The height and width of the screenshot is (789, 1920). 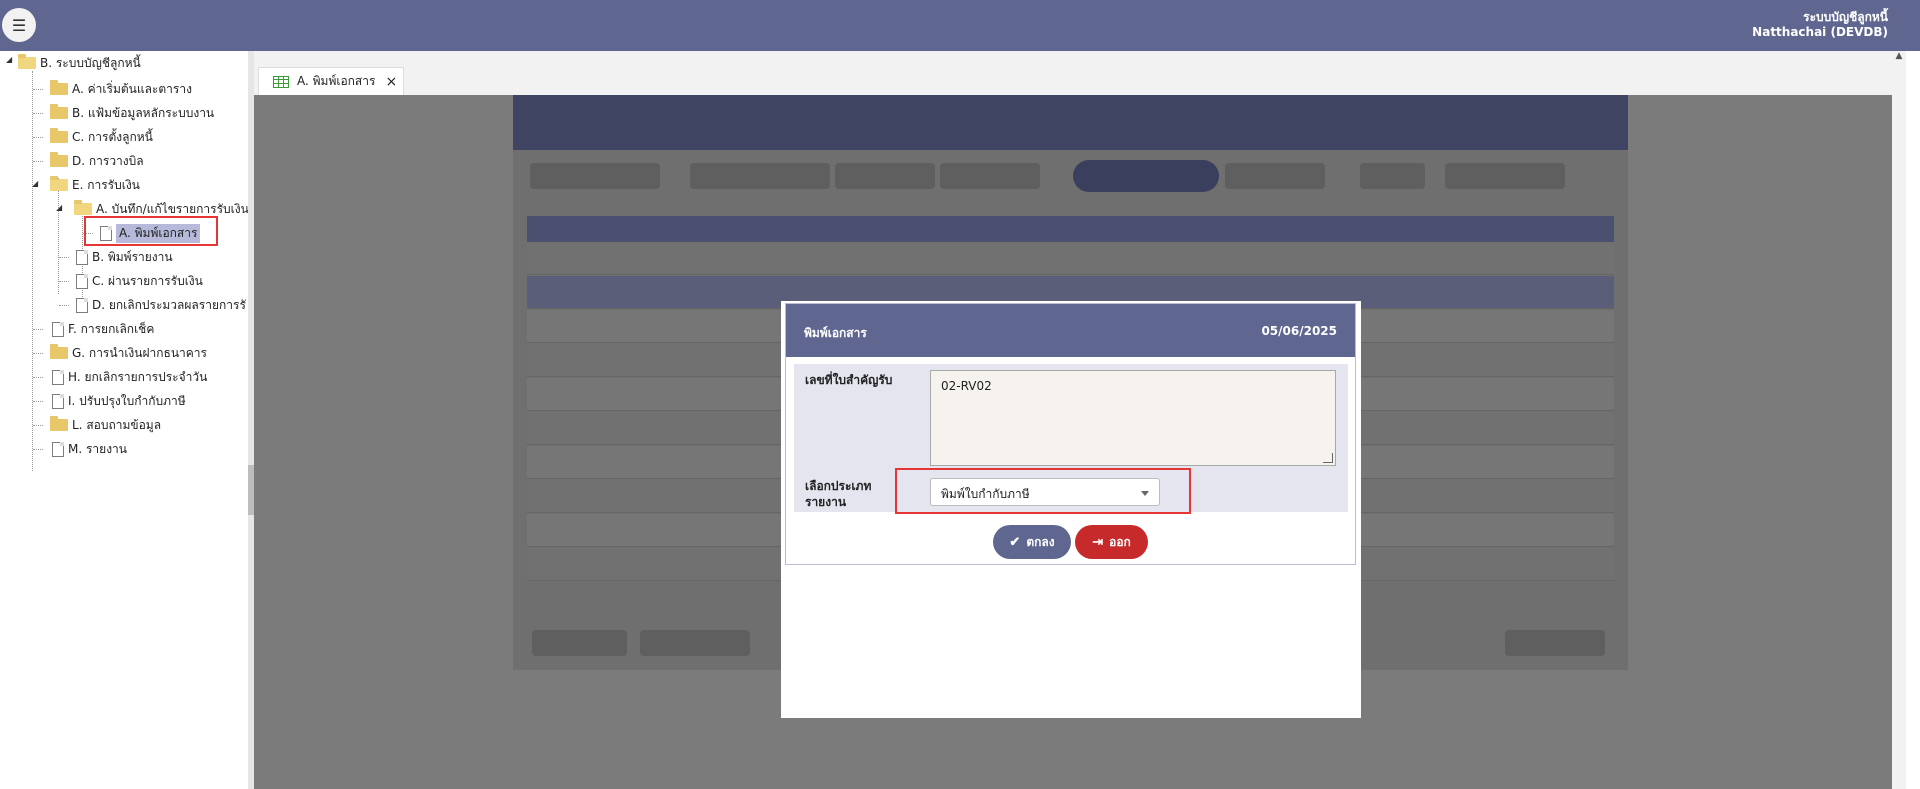 I want to click on sign-out-icon: ⇥, so click(x=1098, y=541).